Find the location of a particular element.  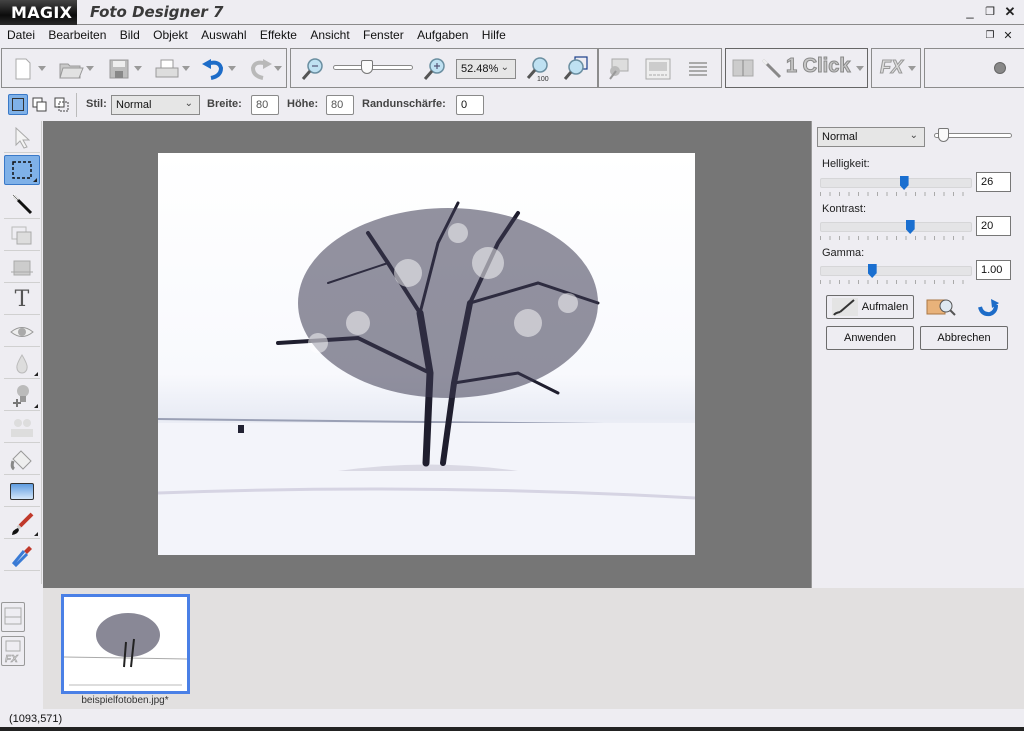

menu-aufgaben: Aufgaben is located at coordinates (442, 34).